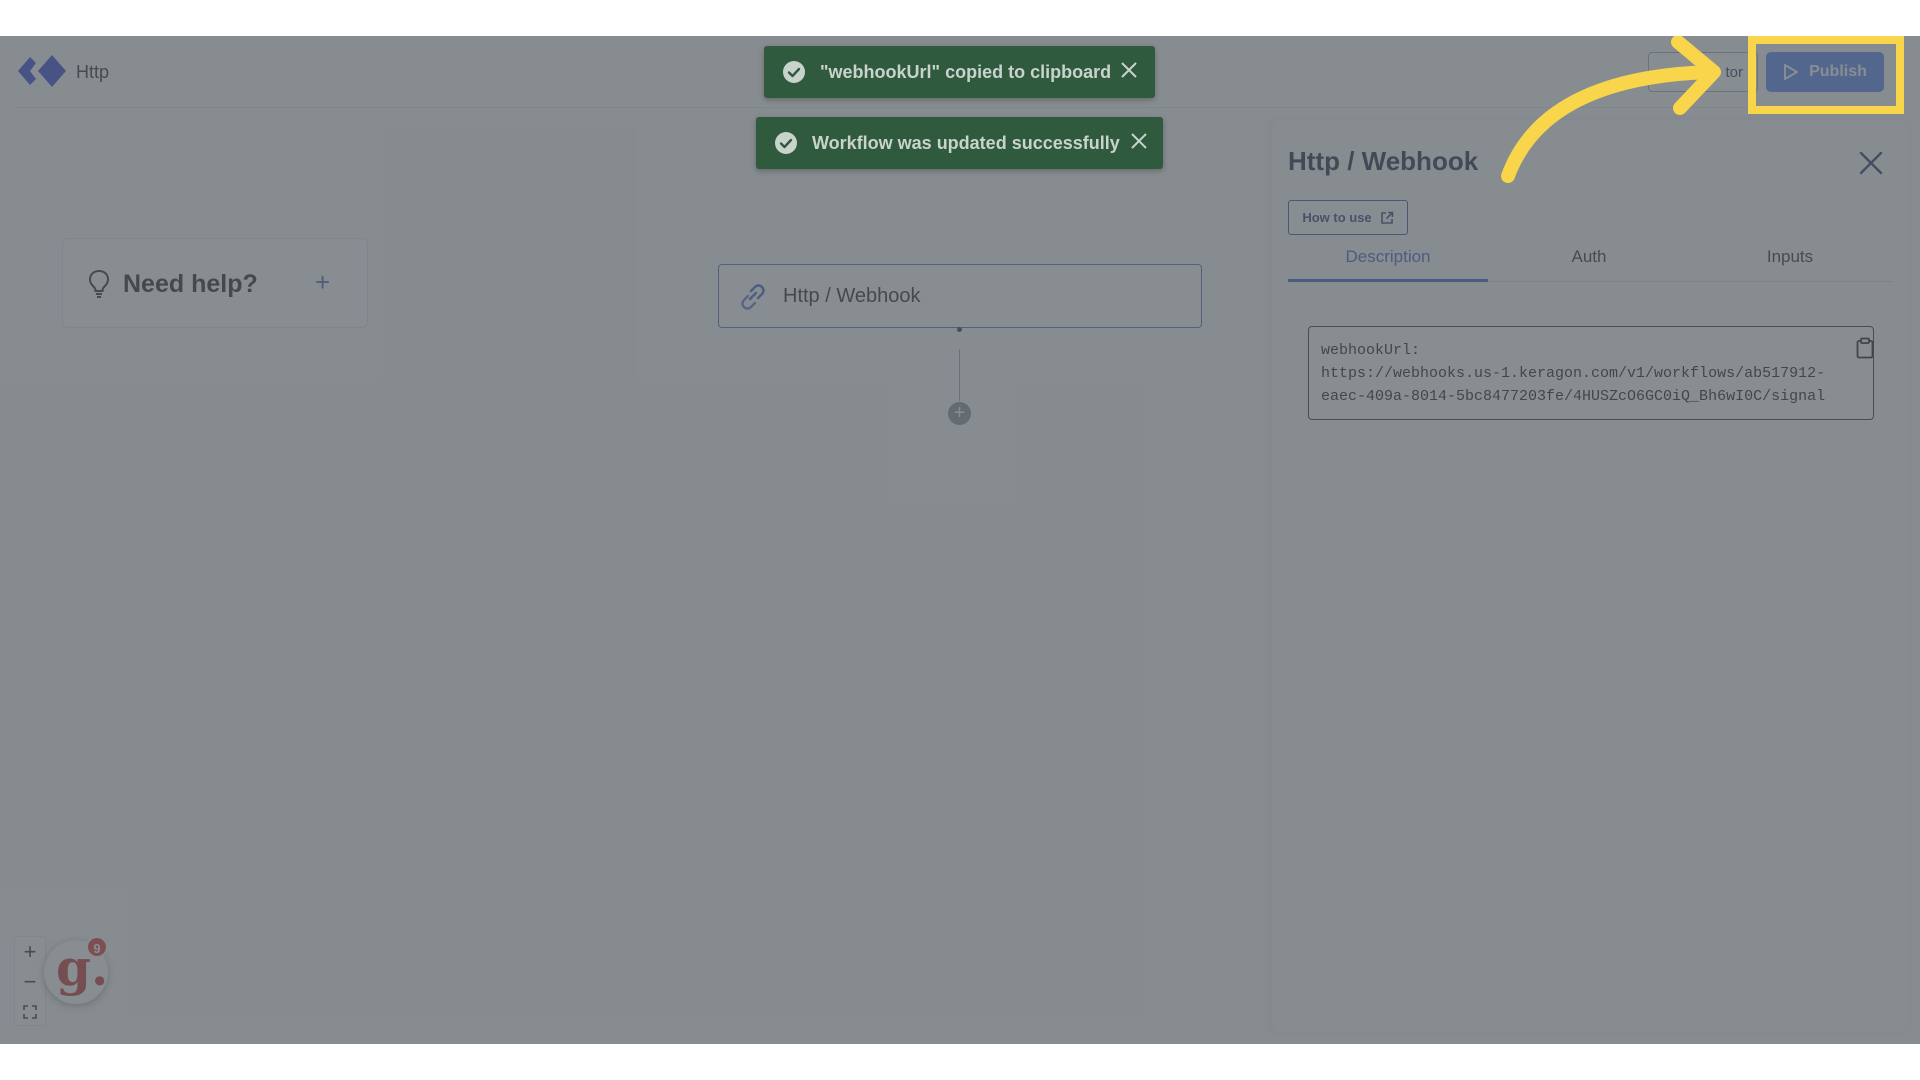 The width and height of the screenshot is (1920, 1080). Describe the element at coordinates (966, 142) in the screenshot. I see `toast-message: Workflow was updated successfully` at that location.